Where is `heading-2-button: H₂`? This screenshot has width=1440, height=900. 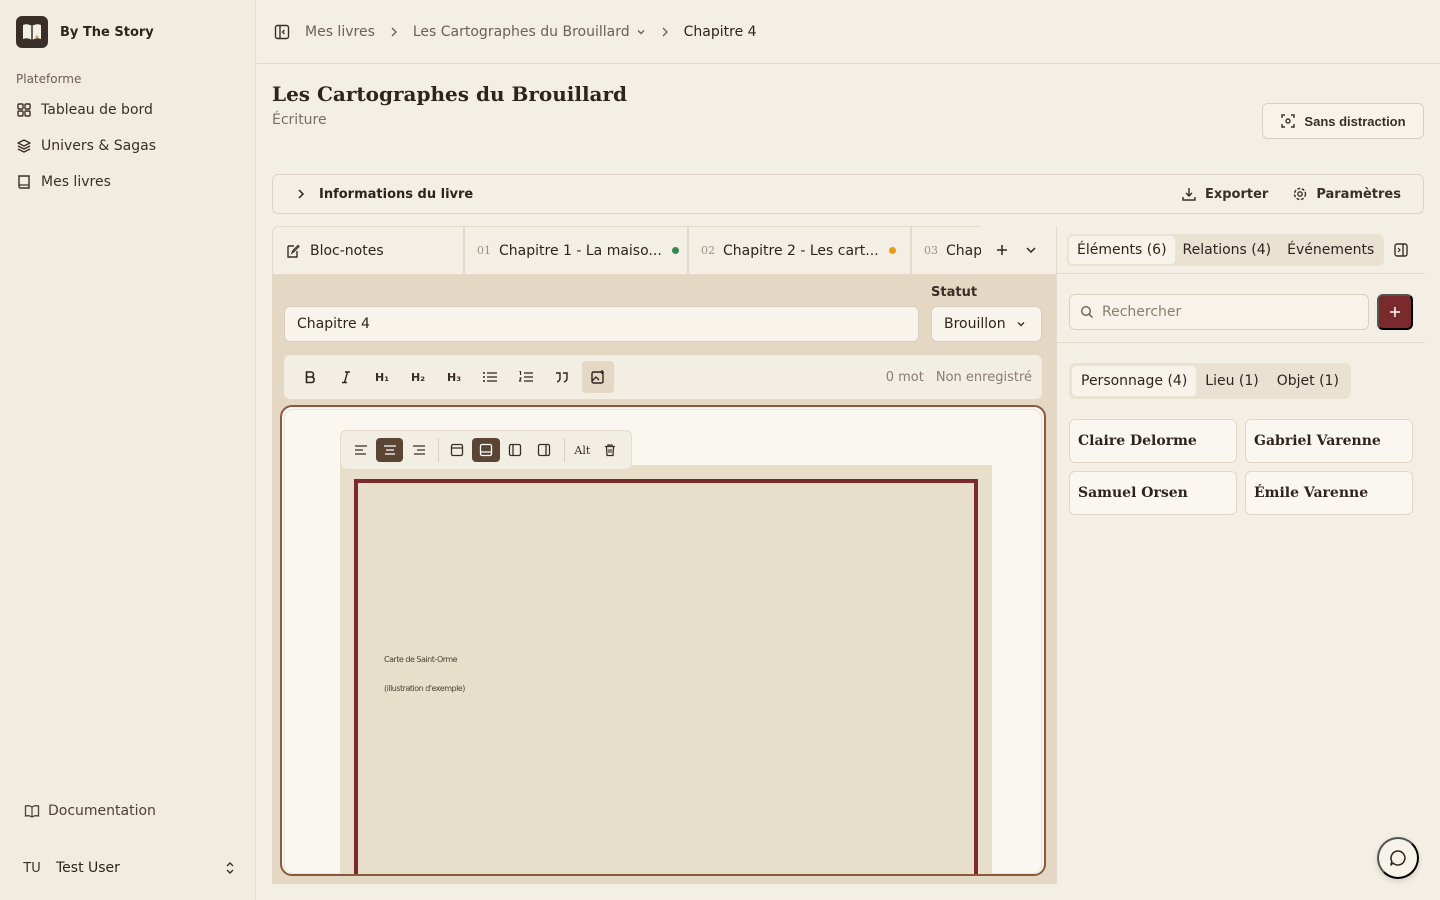 heading-2-button: H₂ is located at coordinates (418, 377).